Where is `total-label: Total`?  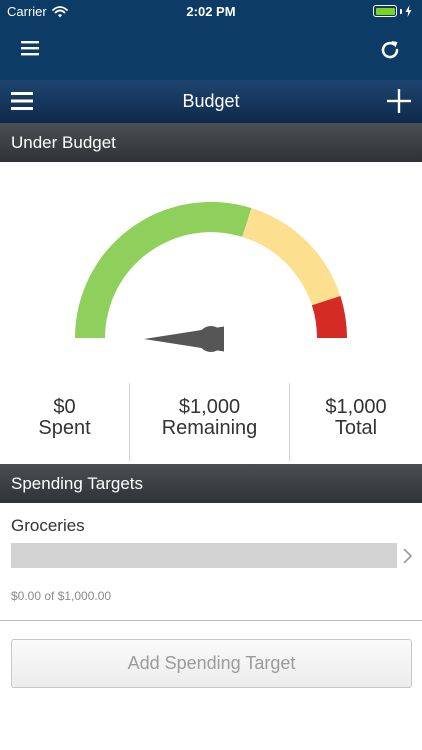
total-label: Total is located at coordinates (356, 428).